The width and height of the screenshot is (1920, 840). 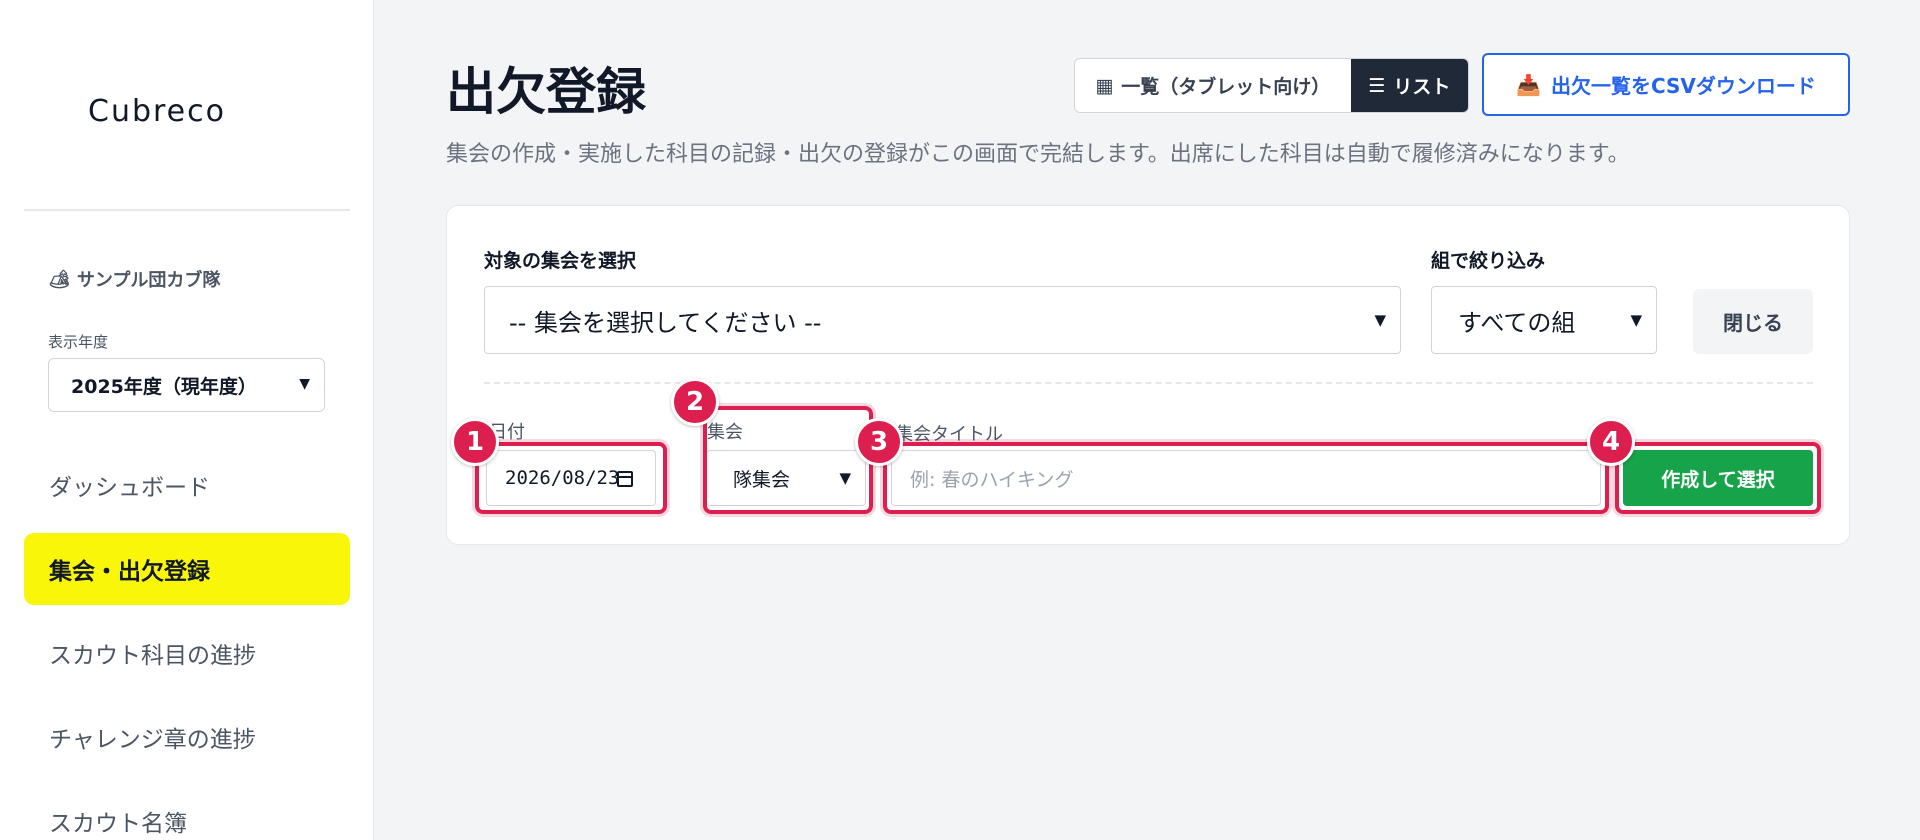 What do you see at coordinates (157, 111) in the screenshot?
I see `app-logo: Cubreco` at bounding box center [157, 111].